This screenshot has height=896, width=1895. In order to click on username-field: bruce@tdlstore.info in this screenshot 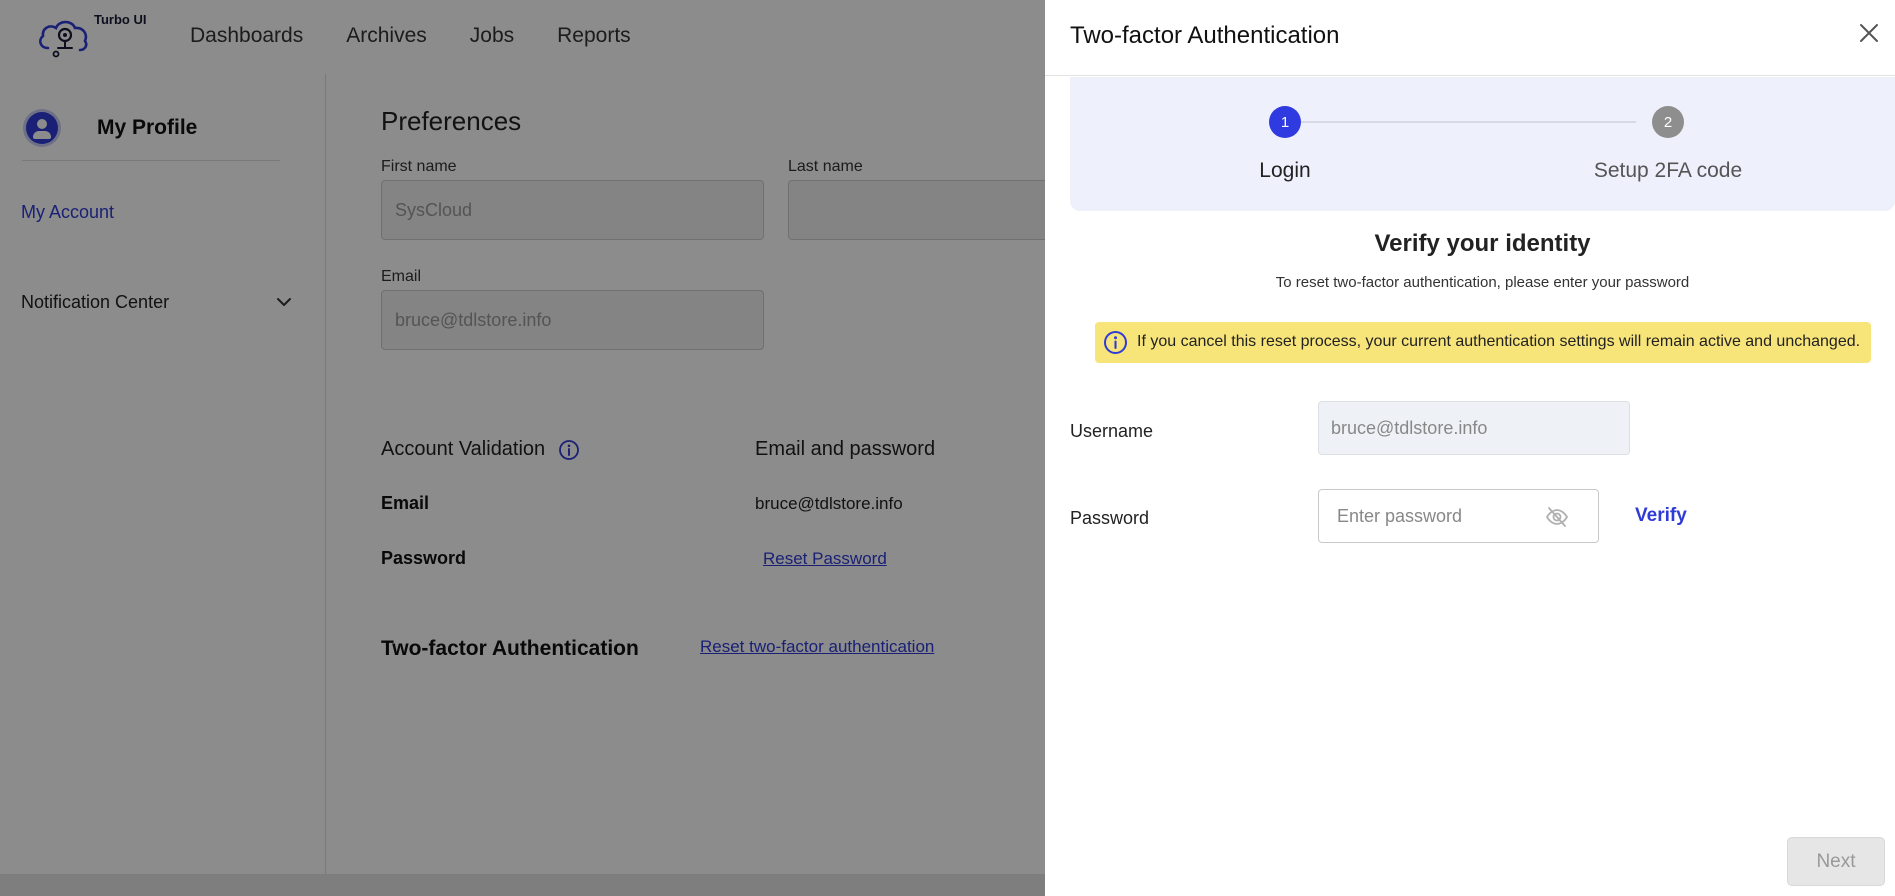, I will do `click(1474, 428)`.